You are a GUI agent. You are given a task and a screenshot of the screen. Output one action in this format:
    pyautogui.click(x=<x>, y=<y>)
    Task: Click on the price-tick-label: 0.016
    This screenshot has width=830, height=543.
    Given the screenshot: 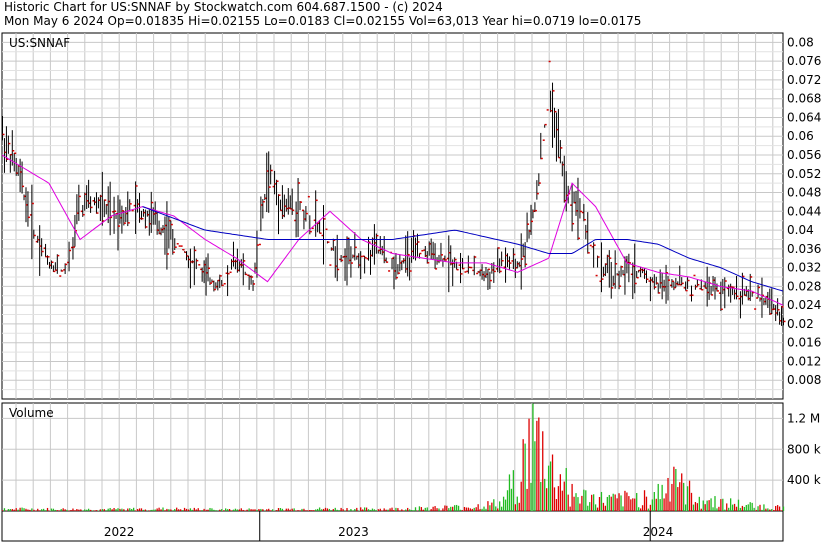 What is the action you would take?
    pyautogui.click(x=804, y=343)
    